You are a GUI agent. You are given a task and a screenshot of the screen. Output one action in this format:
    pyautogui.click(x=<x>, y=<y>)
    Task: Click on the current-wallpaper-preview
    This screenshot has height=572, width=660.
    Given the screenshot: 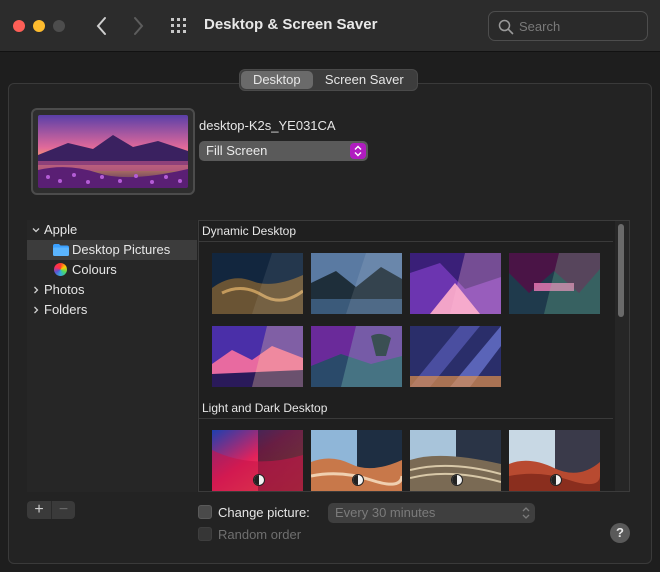 What is the action you would take?
    pyautogui.click(x=113, y=151)
    